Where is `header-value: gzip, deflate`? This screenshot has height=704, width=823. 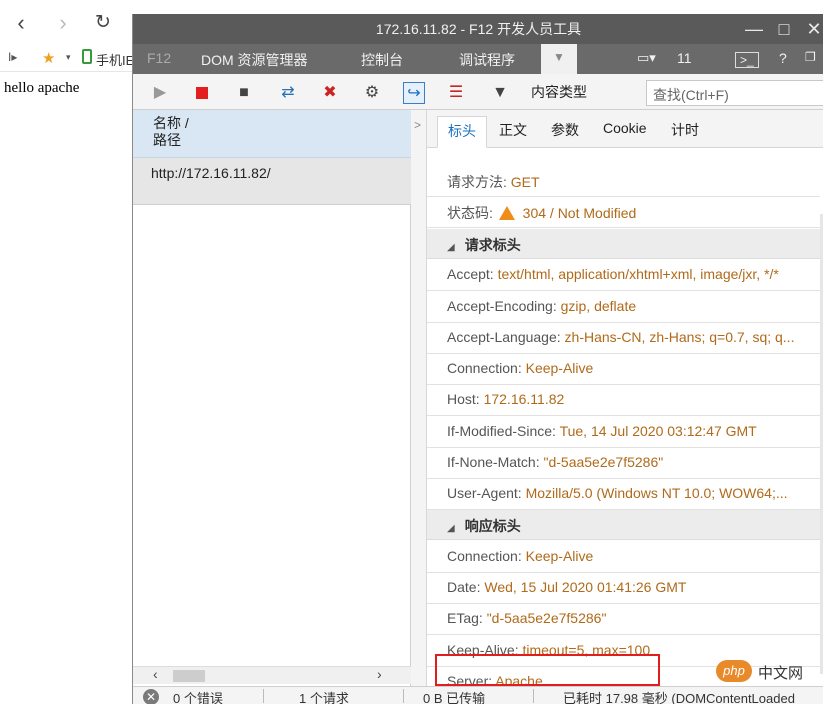 header-value: gzip, deflate is located at coordinates (598, 306).